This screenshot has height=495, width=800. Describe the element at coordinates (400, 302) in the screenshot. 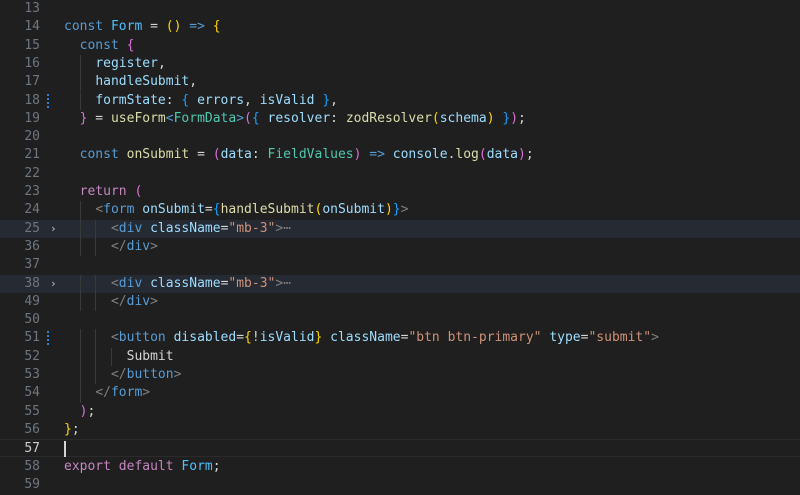

I see `code-line: 49 </div>` at that location.